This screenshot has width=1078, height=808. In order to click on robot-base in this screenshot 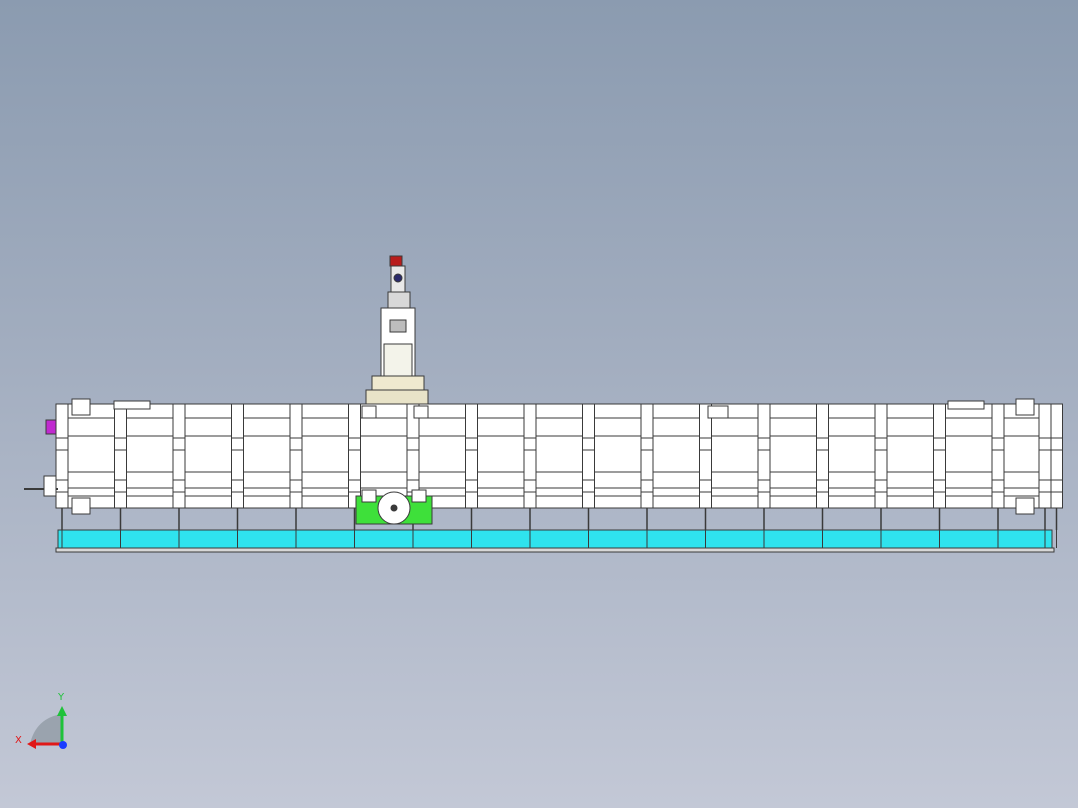, I will do `click(398, 383)`.